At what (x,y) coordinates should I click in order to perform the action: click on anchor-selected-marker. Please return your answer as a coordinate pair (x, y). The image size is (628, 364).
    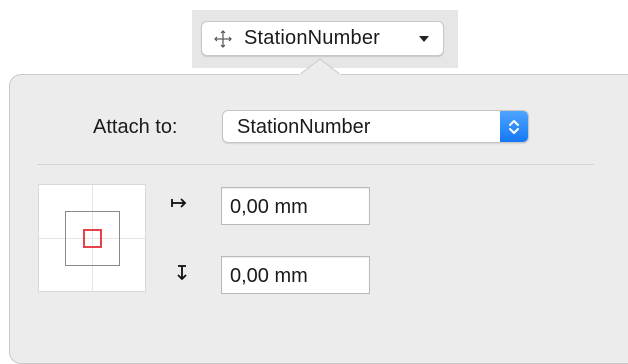
    Looking at the image, I should click on (92, 238).